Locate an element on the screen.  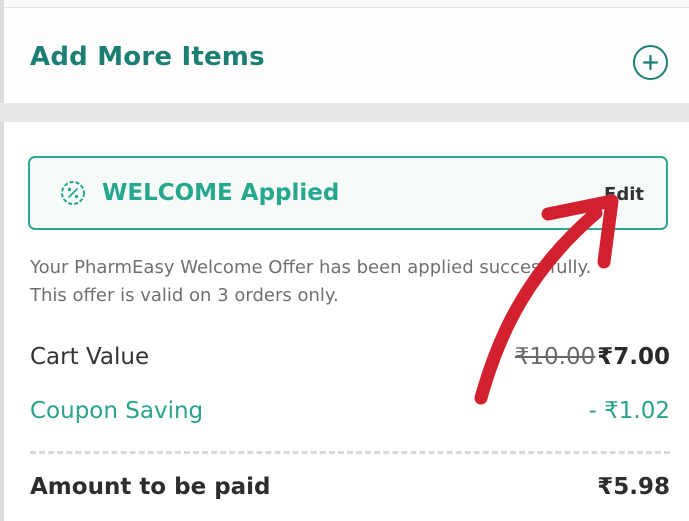
coupon-saving-value: - ₹1.02 is located at coordinates (629, 411).